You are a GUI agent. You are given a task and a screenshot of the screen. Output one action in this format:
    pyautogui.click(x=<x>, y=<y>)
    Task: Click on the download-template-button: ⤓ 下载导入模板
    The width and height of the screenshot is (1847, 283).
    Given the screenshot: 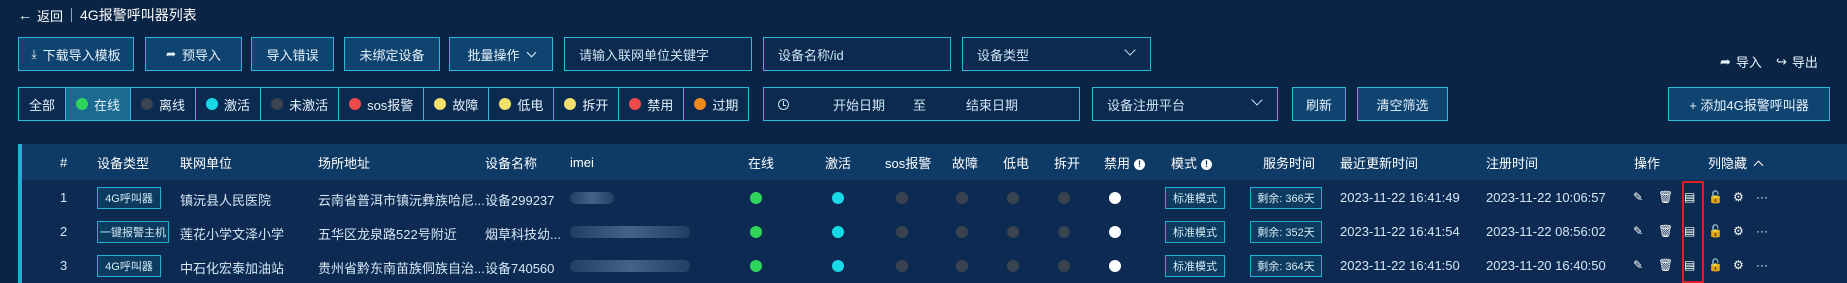 What is the action you would take?
    pyautogui.click(x=76, y=54)
    